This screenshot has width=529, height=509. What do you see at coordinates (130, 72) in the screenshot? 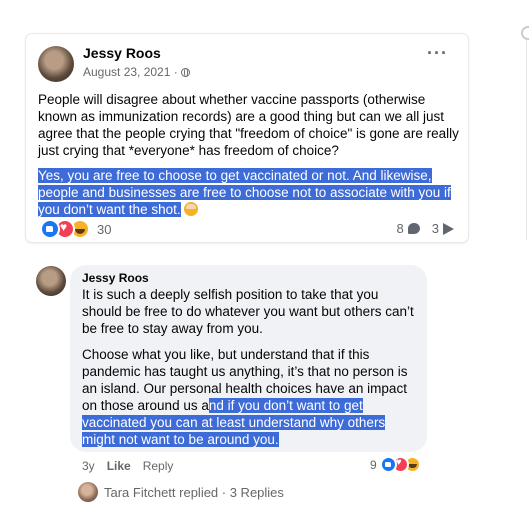
I see `post-date-text: August 23, 2021 ·` at bounding box center [130, 72].